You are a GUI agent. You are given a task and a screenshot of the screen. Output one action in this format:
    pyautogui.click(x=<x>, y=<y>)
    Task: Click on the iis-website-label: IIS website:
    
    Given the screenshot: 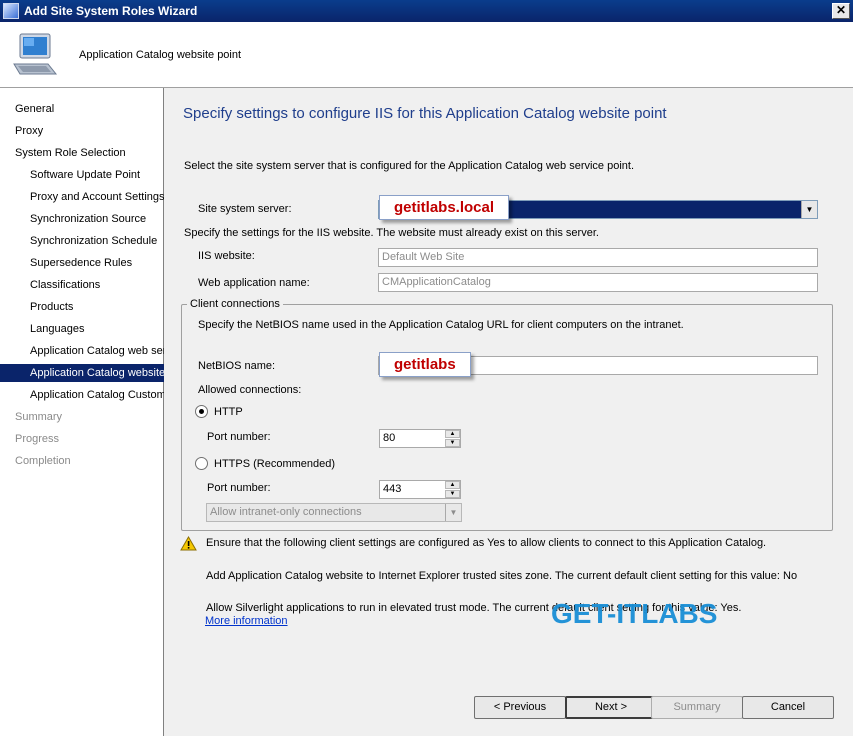 What is the action you would take?
    pyautogui.click(x=226, y=256)
    